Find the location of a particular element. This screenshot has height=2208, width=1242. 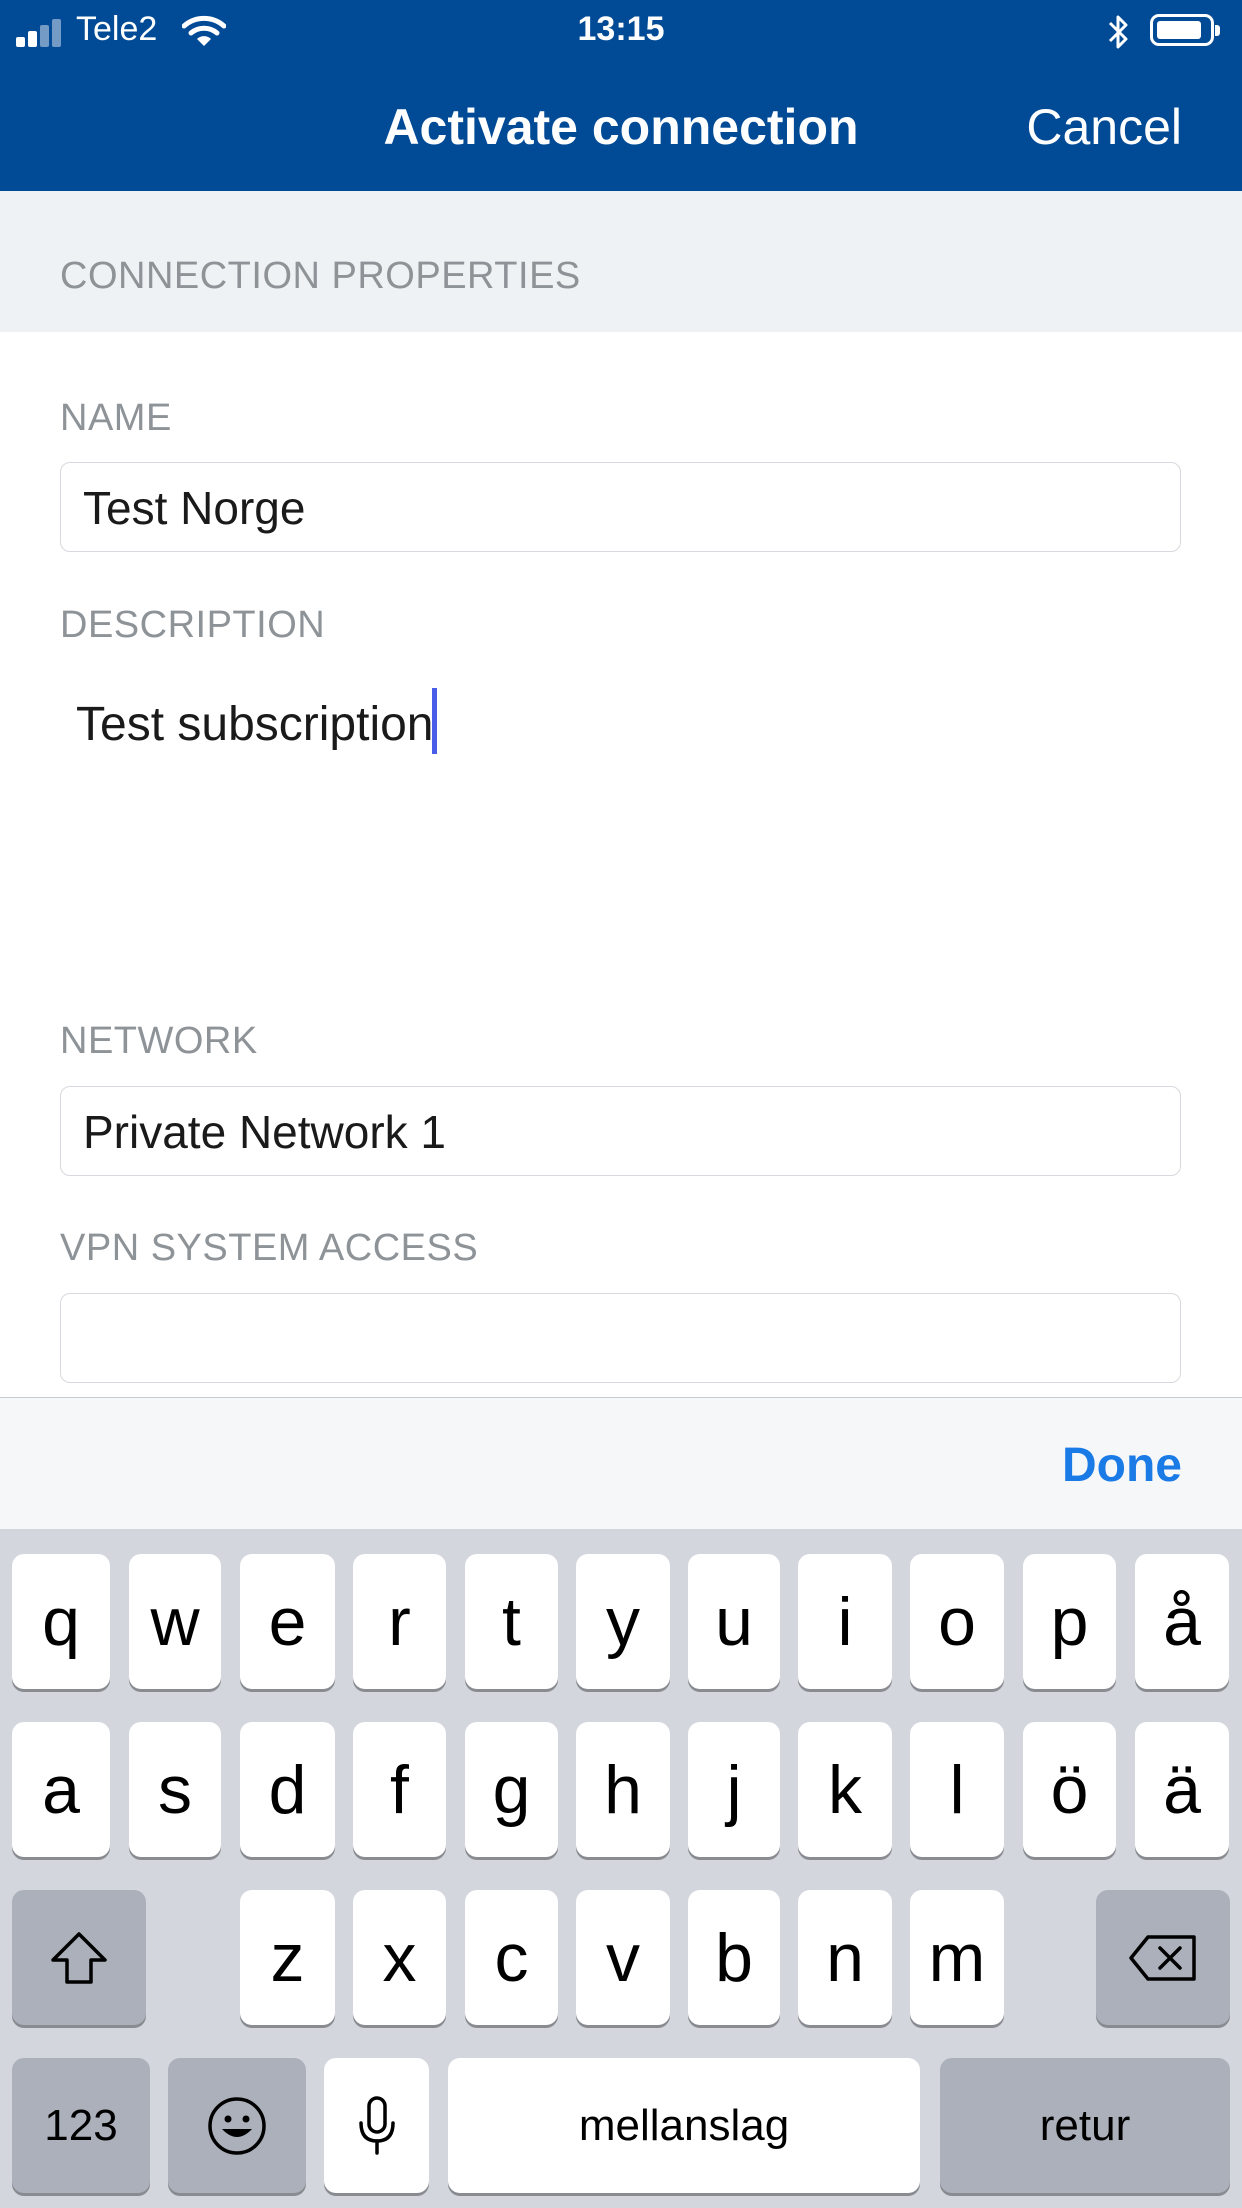

name-label: NAME is located at coordinates (116, 418).